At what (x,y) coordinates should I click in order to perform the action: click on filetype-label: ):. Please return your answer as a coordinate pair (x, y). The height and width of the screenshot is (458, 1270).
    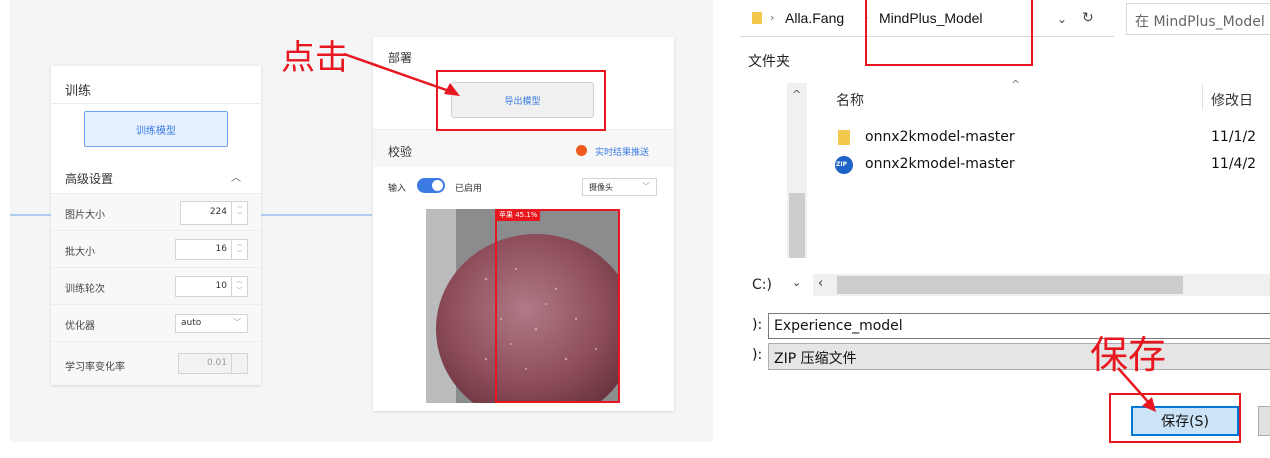
    Looking at the image, I should click on (757, 355).